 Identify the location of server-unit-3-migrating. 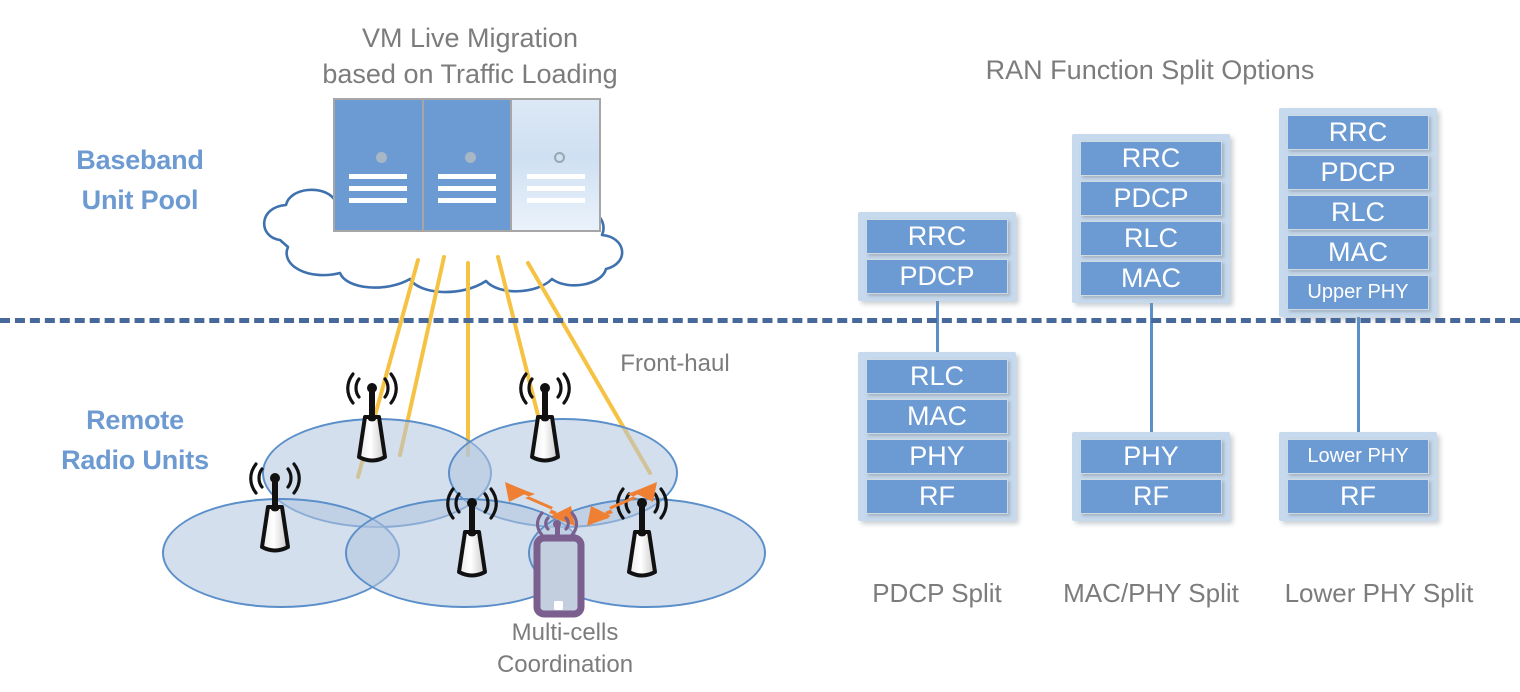
(555, 165).